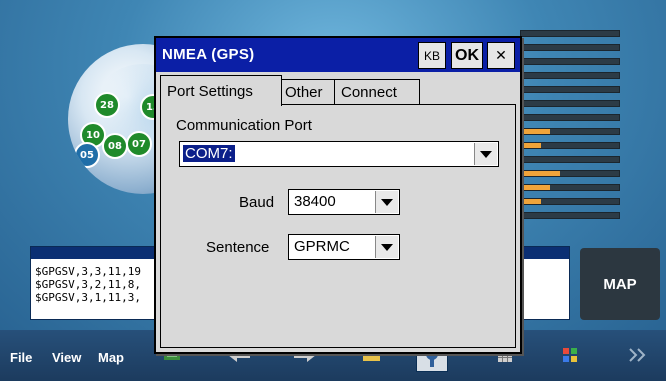  I want to click on tab-connect: Connect, so click(377, 91).